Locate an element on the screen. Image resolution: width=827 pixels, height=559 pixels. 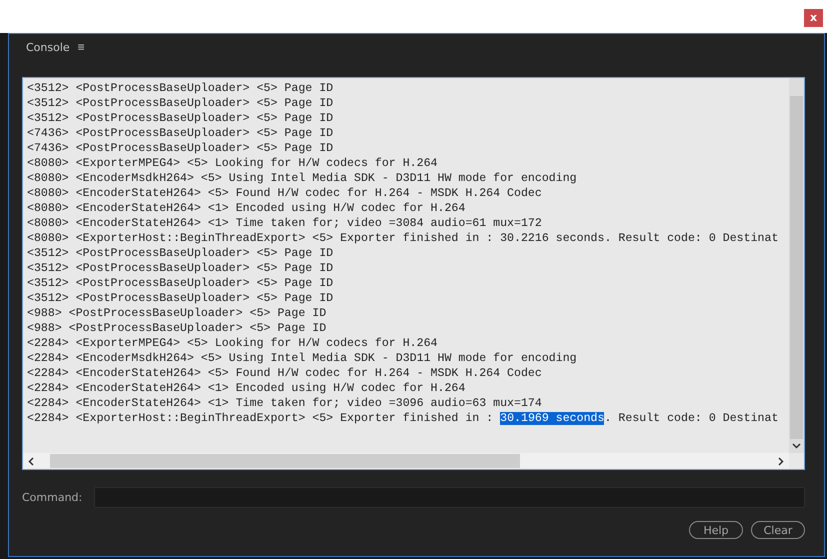
log-line: <2284> <EncoderStateH264> <5> Found H/W codec for H.264 - MSDK H.264 Codec is located at coordinates (285, 373).